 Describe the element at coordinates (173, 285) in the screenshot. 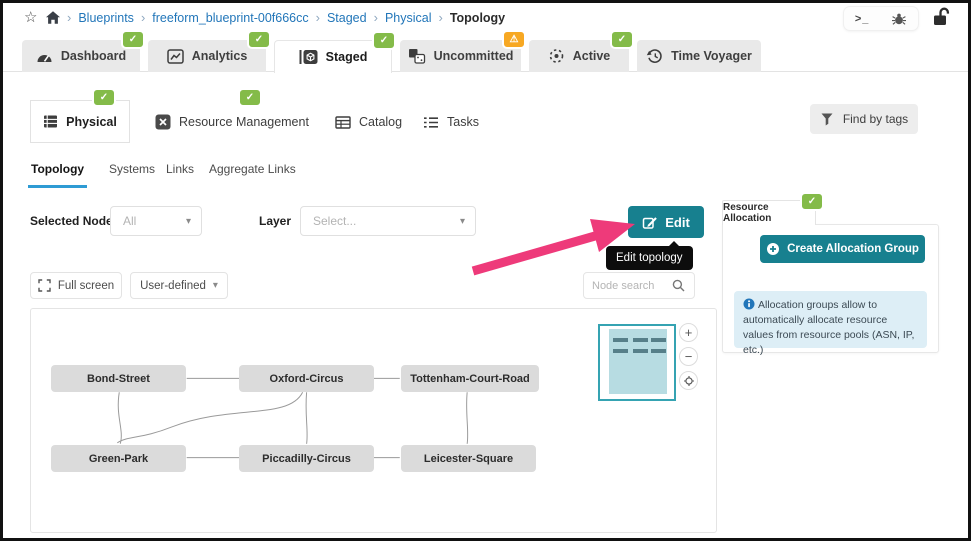

I see `dropdown-value: User-defined` at that location.